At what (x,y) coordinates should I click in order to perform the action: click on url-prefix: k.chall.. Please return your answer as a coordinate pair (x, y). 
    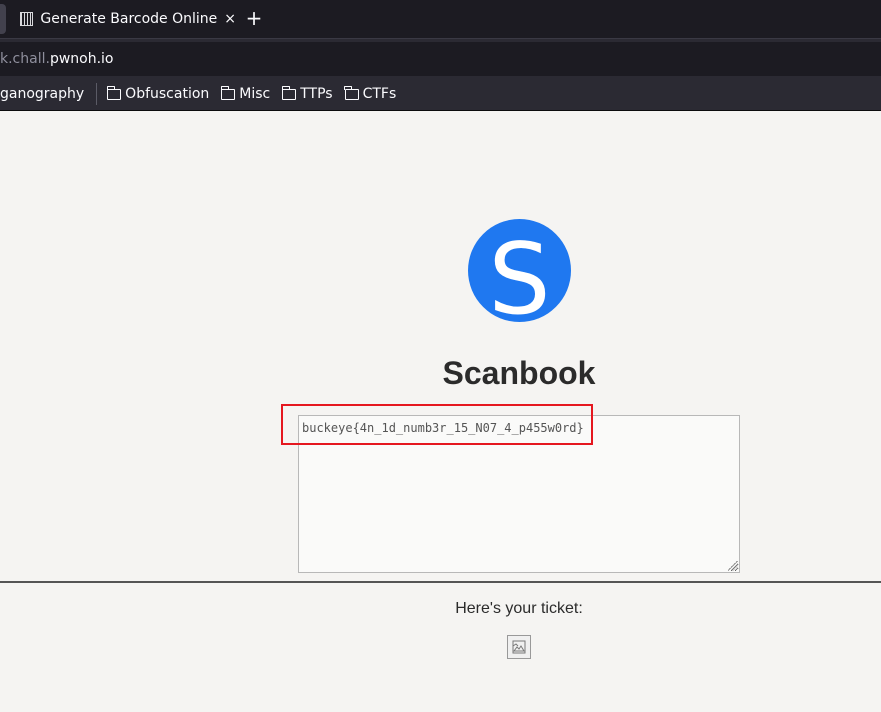
    Looking at the image, I should click on (25, 59).